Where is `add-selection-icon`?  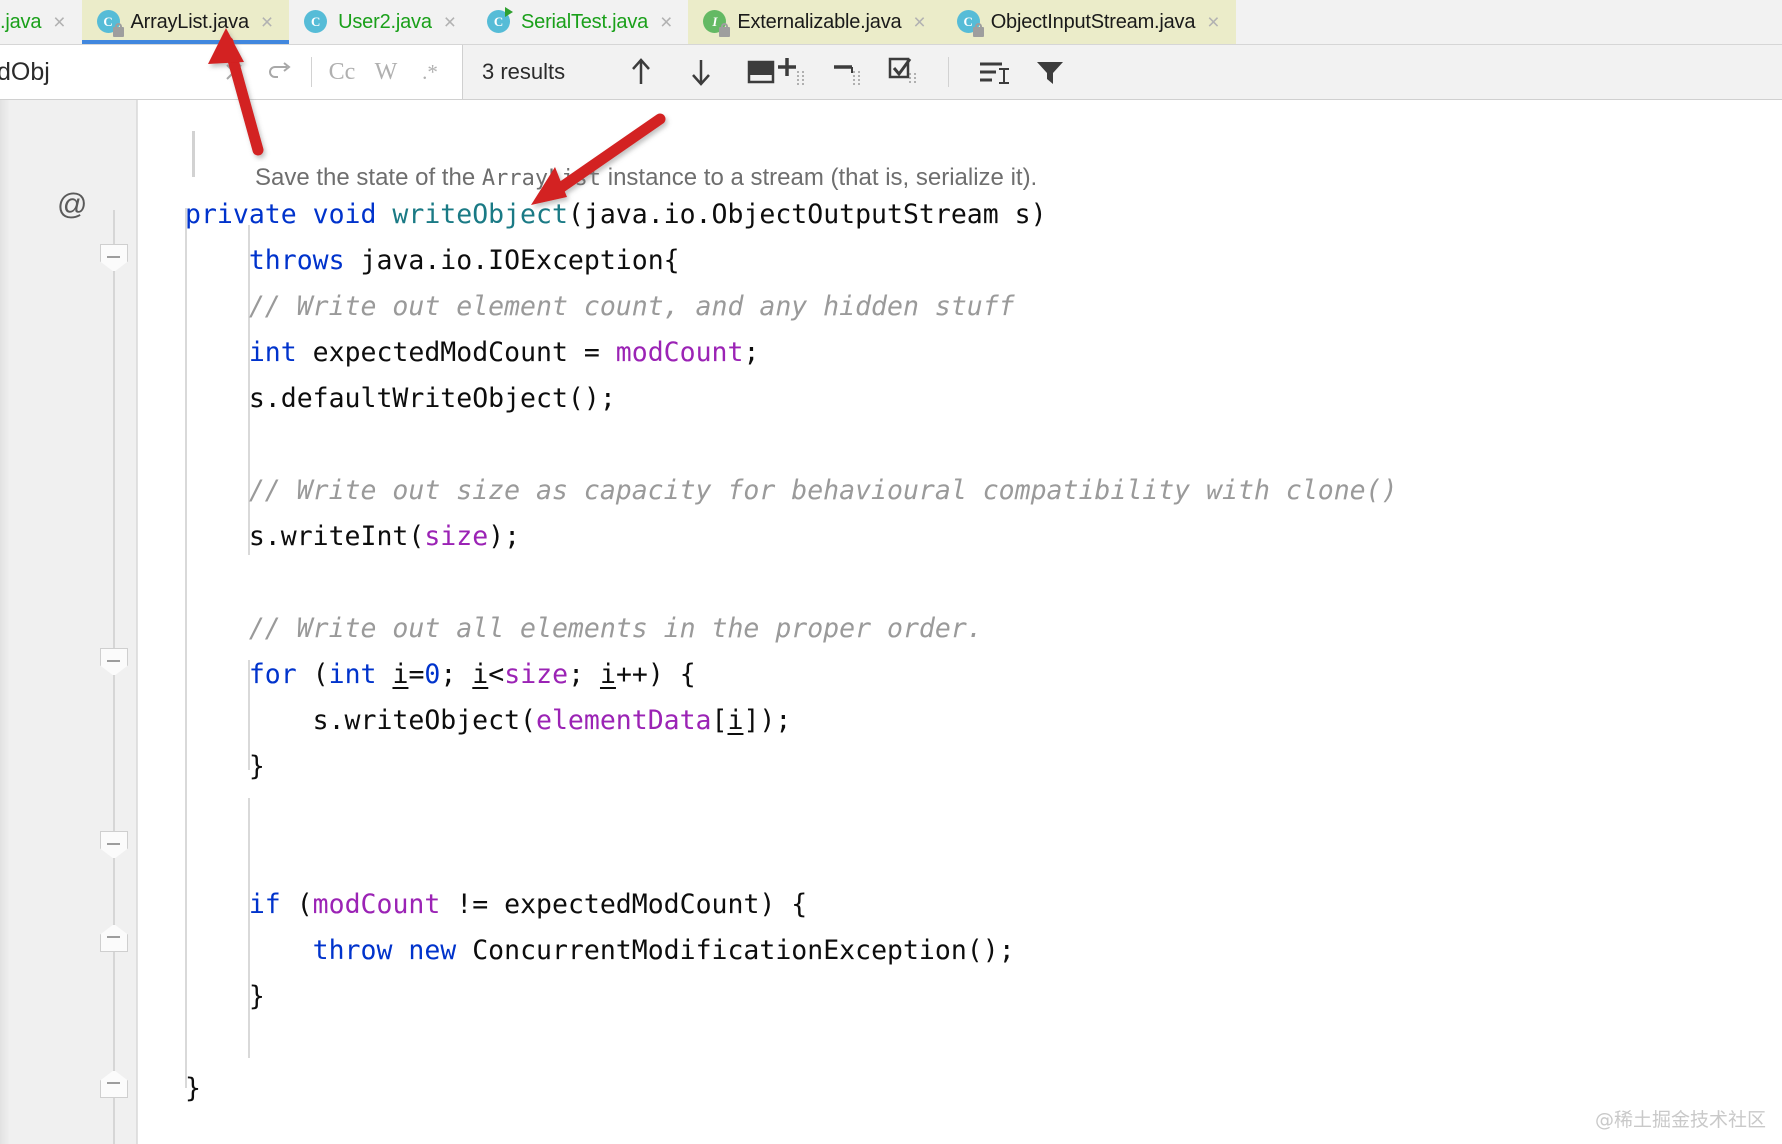
add-selection-icon is located at coordinates (791, 72).